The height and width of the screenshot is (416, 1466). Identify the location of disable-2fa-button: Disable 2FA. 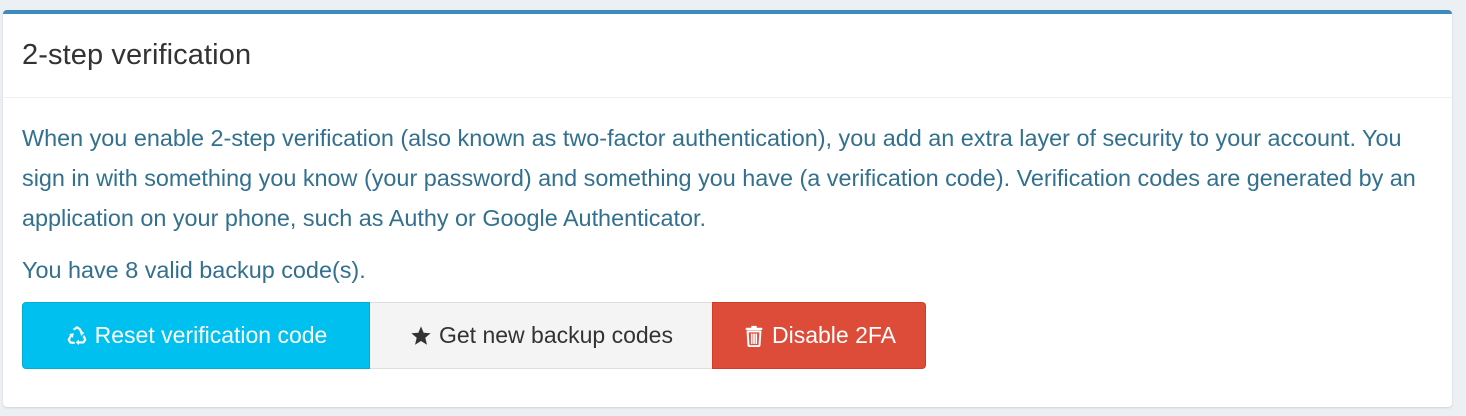
(819, 335).